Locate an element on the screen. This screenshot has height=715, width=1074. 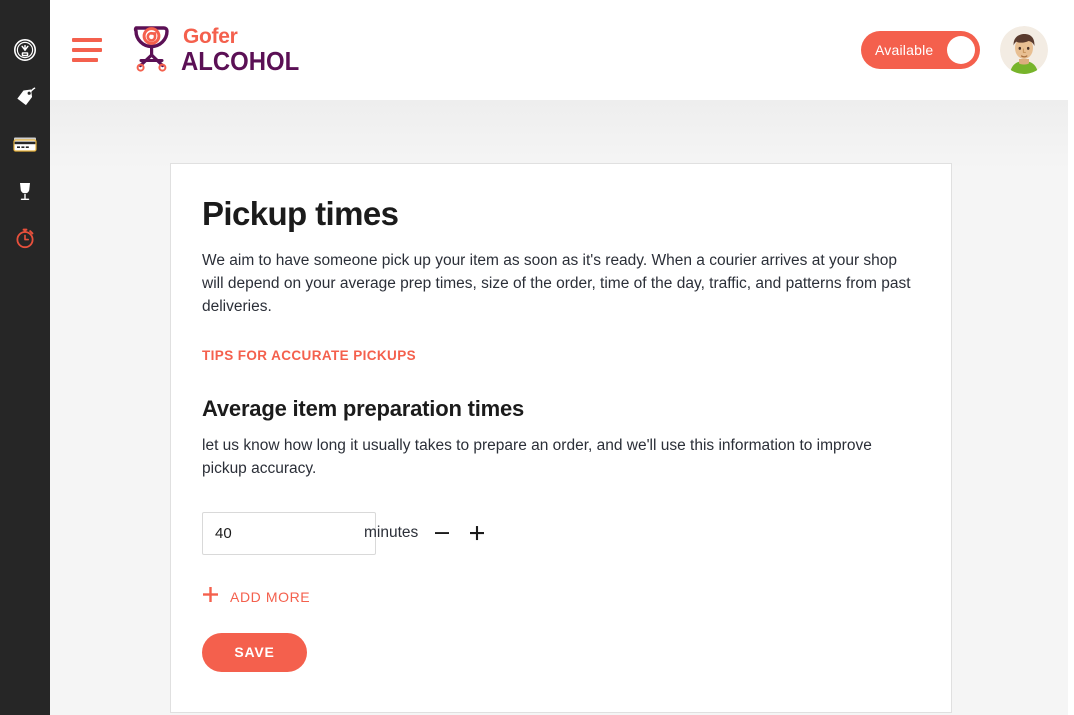
minus-icon is located at coordinates (442, 533).